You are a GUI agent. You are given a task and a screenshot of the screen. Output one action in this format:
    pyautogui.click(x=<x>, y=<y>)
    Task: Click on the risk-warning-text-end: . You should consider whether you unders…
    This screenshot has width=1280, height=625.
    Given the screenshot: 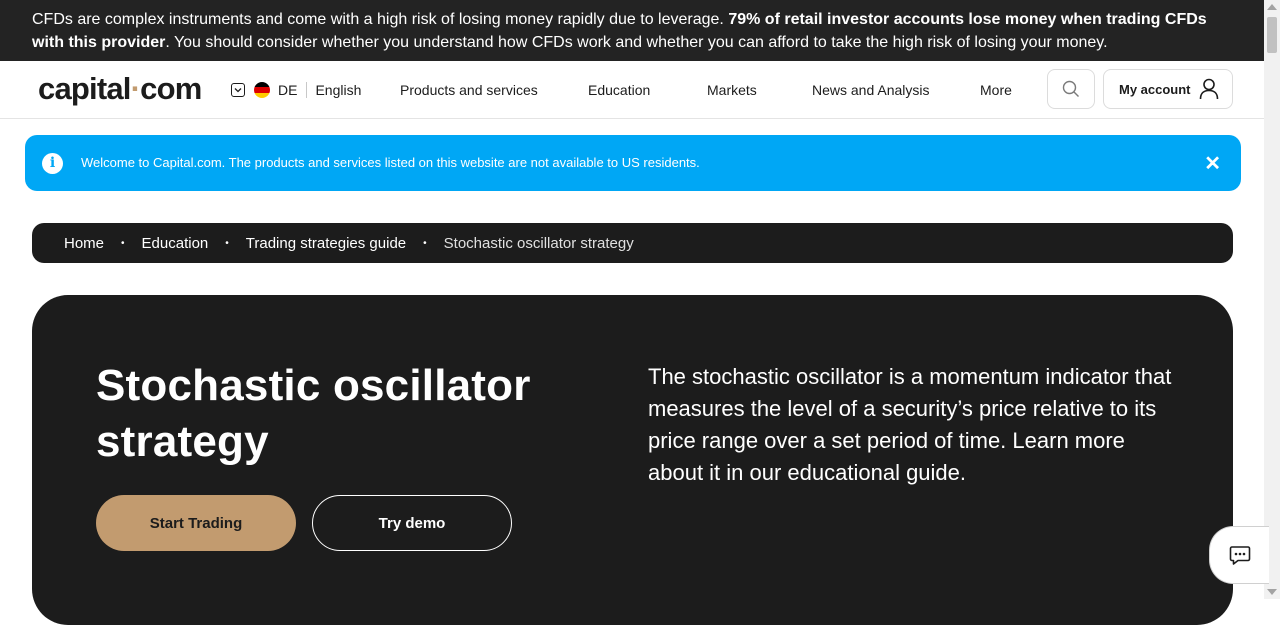 What is the action you would take?
    pyautogui.click(x=636, y=42)
    